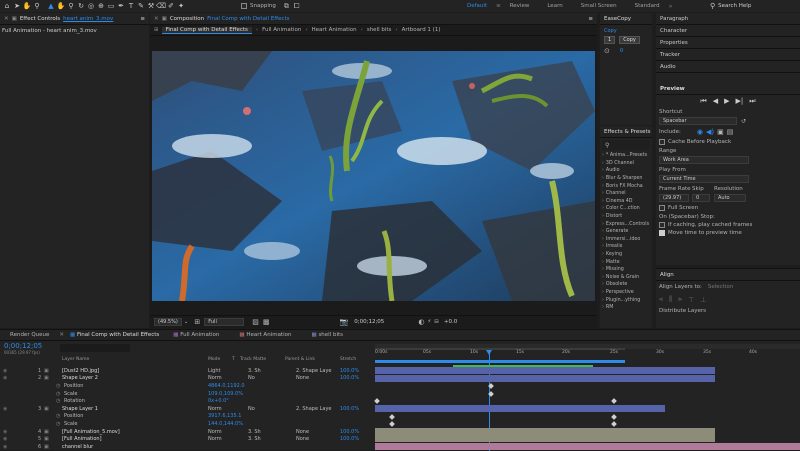 The width and height of the screenshot is (800, 451). What do you see at coordinates (450, 322) in the screenshot?
I see `exposure-value: +0.0` at bounding box center [450, 322].